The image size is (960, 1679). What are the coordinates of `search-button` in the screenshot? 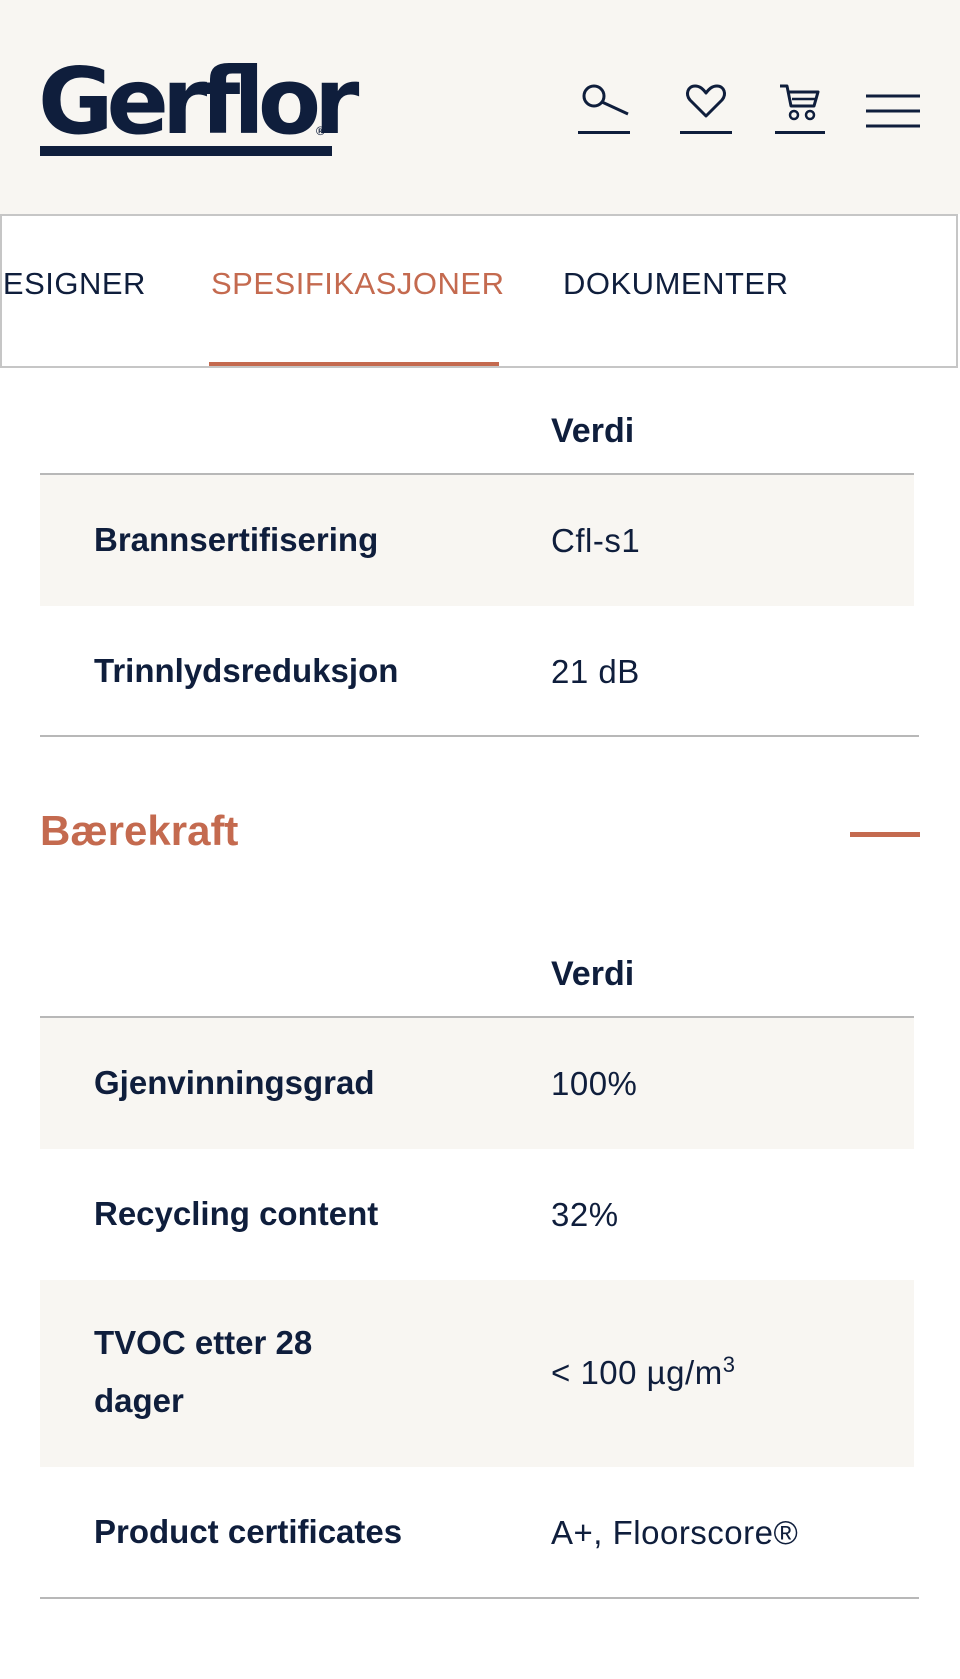 It's located at (604, 110).